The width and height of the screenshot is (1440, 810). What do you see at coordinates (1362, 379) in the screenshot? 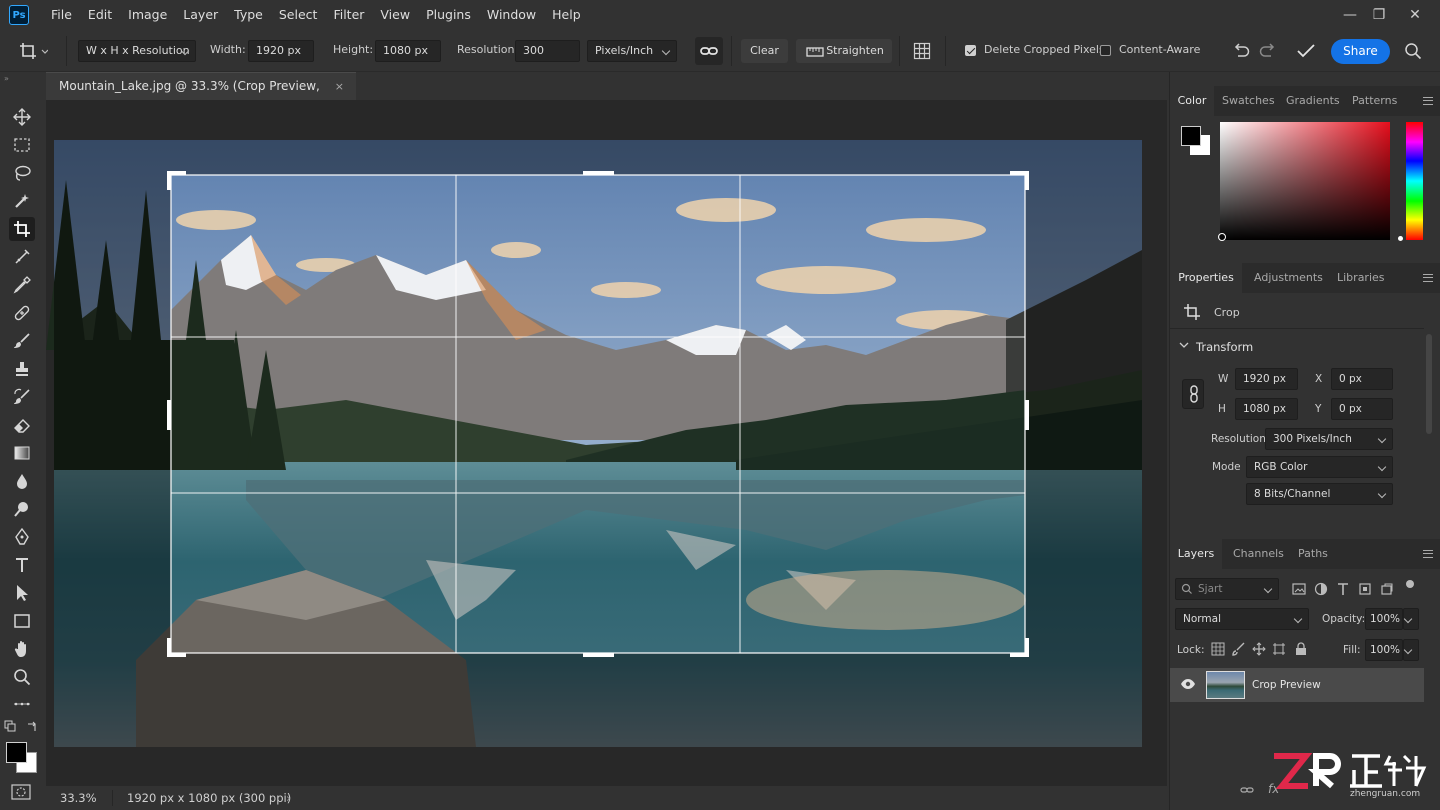
I see `x-input: 0 px` at bounding box center [1362, 379].